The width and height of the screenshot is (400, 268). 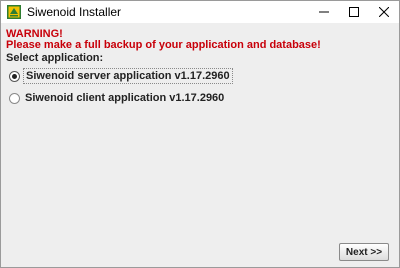 I want to click on select-application-label: Select application:, so click(x=55, y=58).